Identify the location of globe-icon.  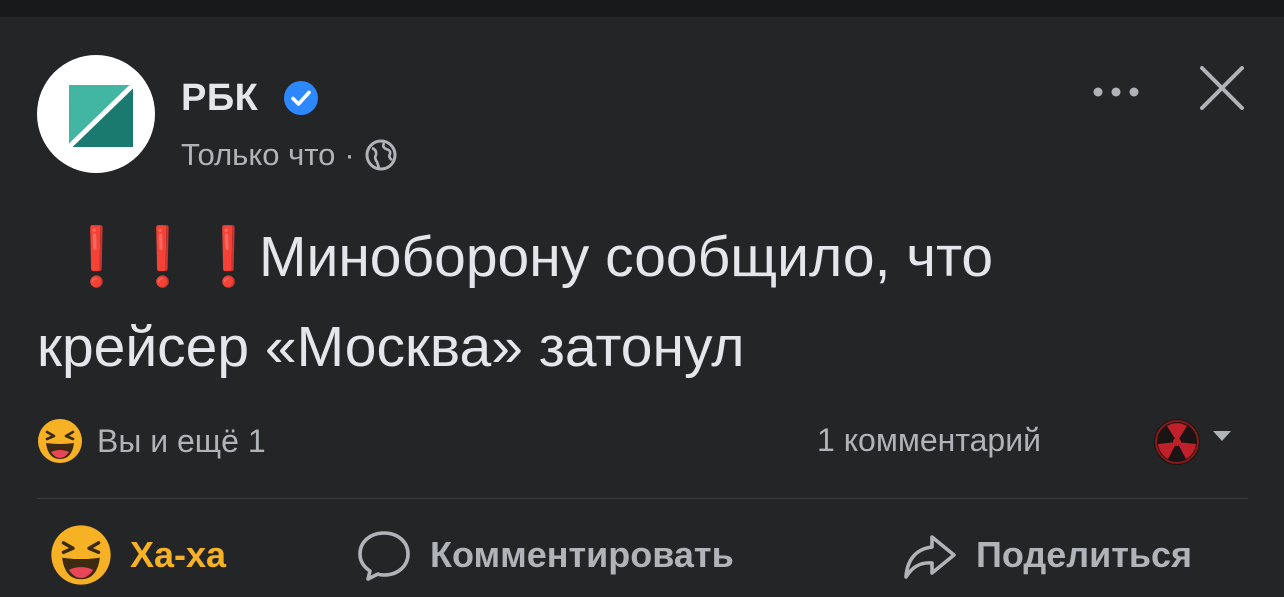
(381, 155).